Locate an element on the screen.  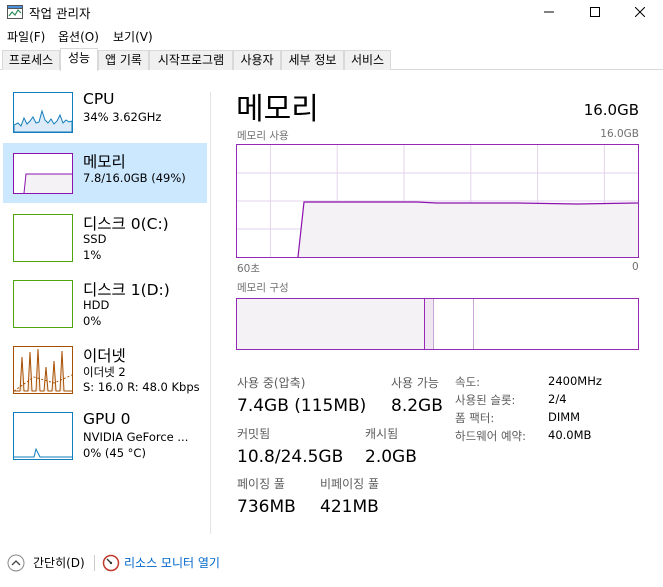
tab-bar: 프로세스 성능 앱 기록 시작프로그램 사용자 세부 정보 서비스 is located at coordinates (331, 59).